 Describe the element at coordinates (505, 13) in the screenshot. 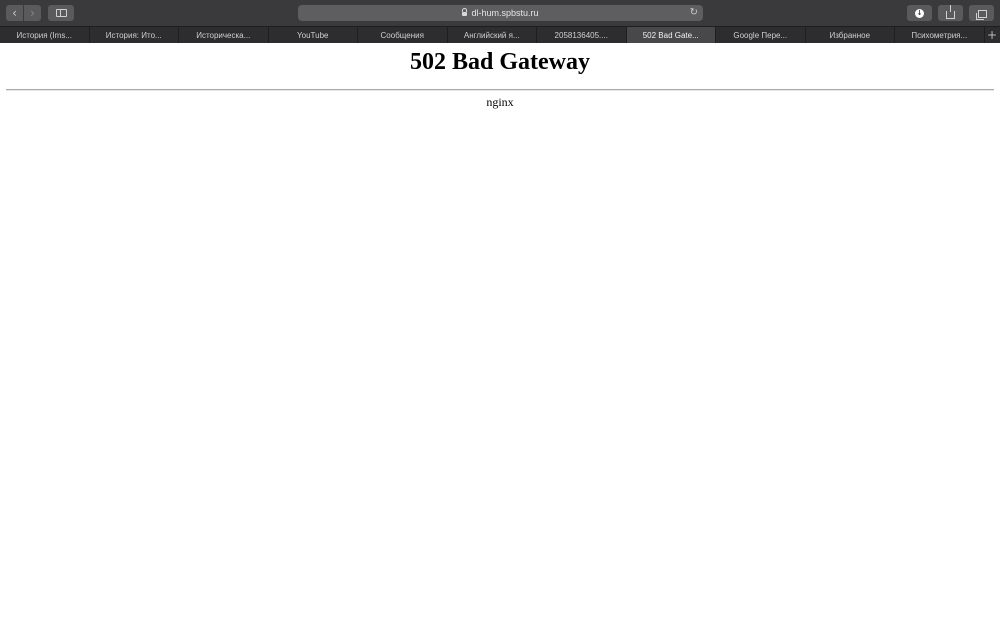

I see `url-text: dl-hum.spbstu.ru` at that location.